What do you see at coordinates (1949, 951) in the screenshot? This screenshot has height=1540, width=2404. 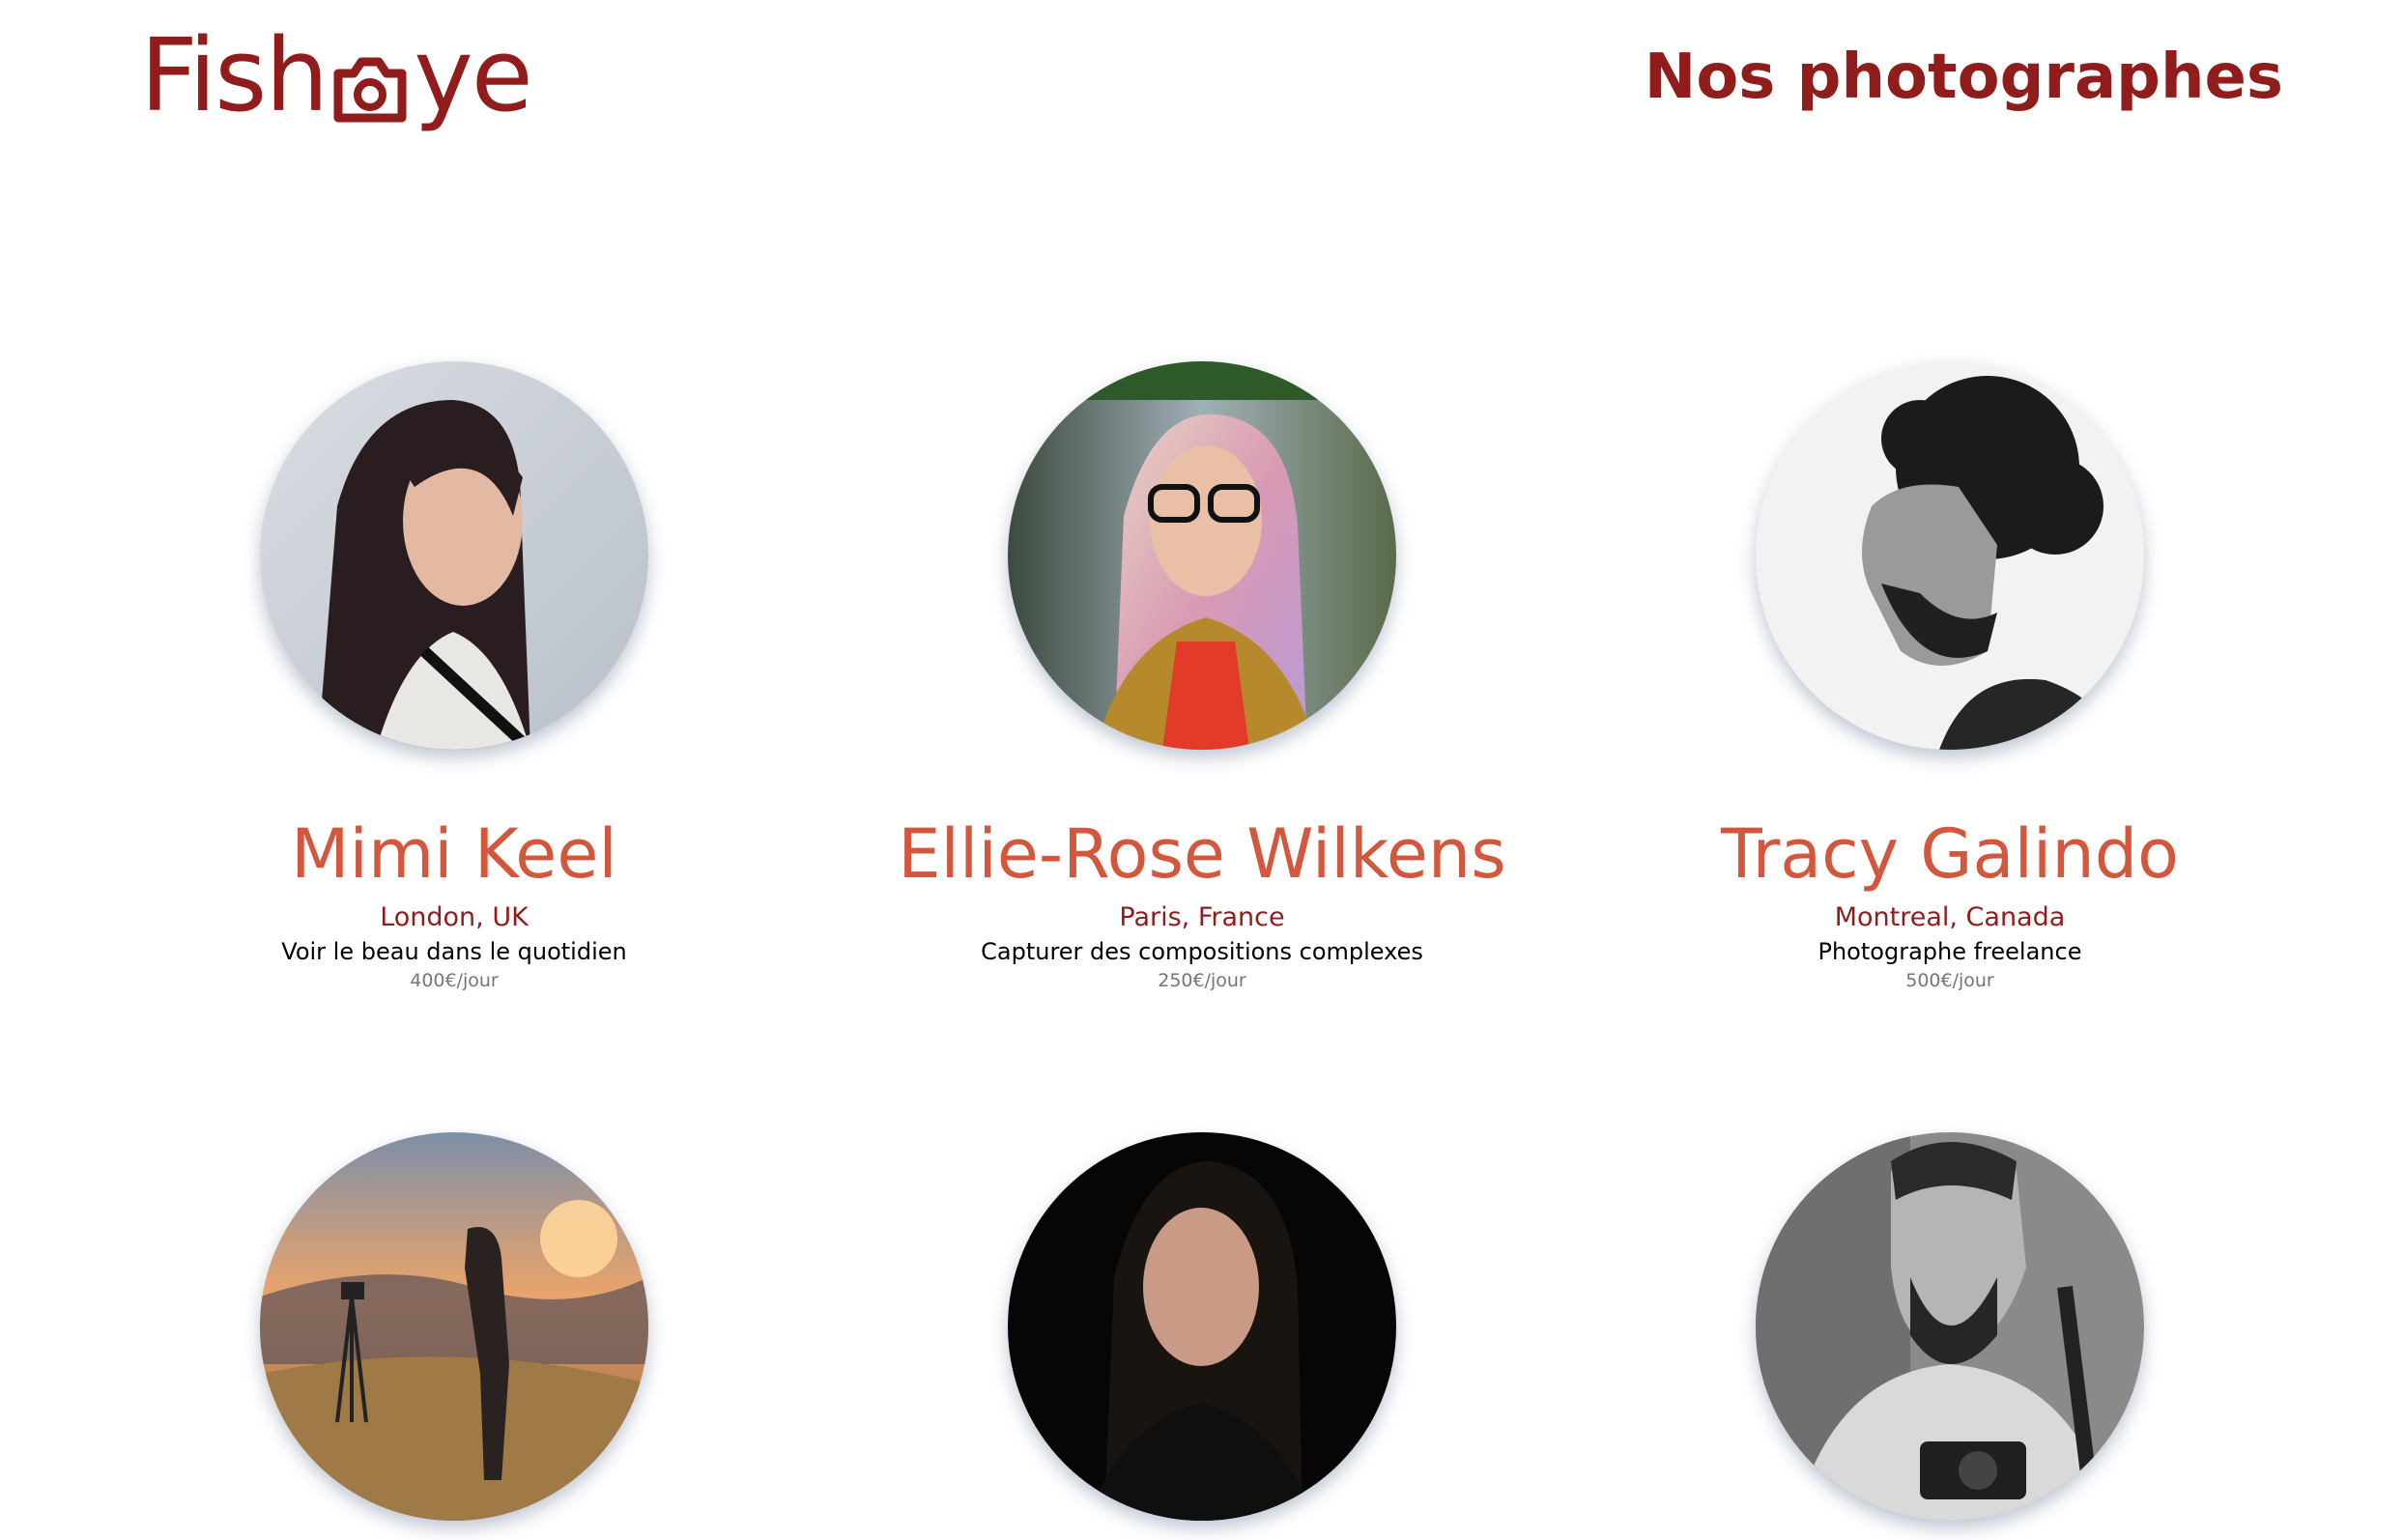 I see `photographer-tagline: Photographe freelance` at bounding box center [1949, 951].